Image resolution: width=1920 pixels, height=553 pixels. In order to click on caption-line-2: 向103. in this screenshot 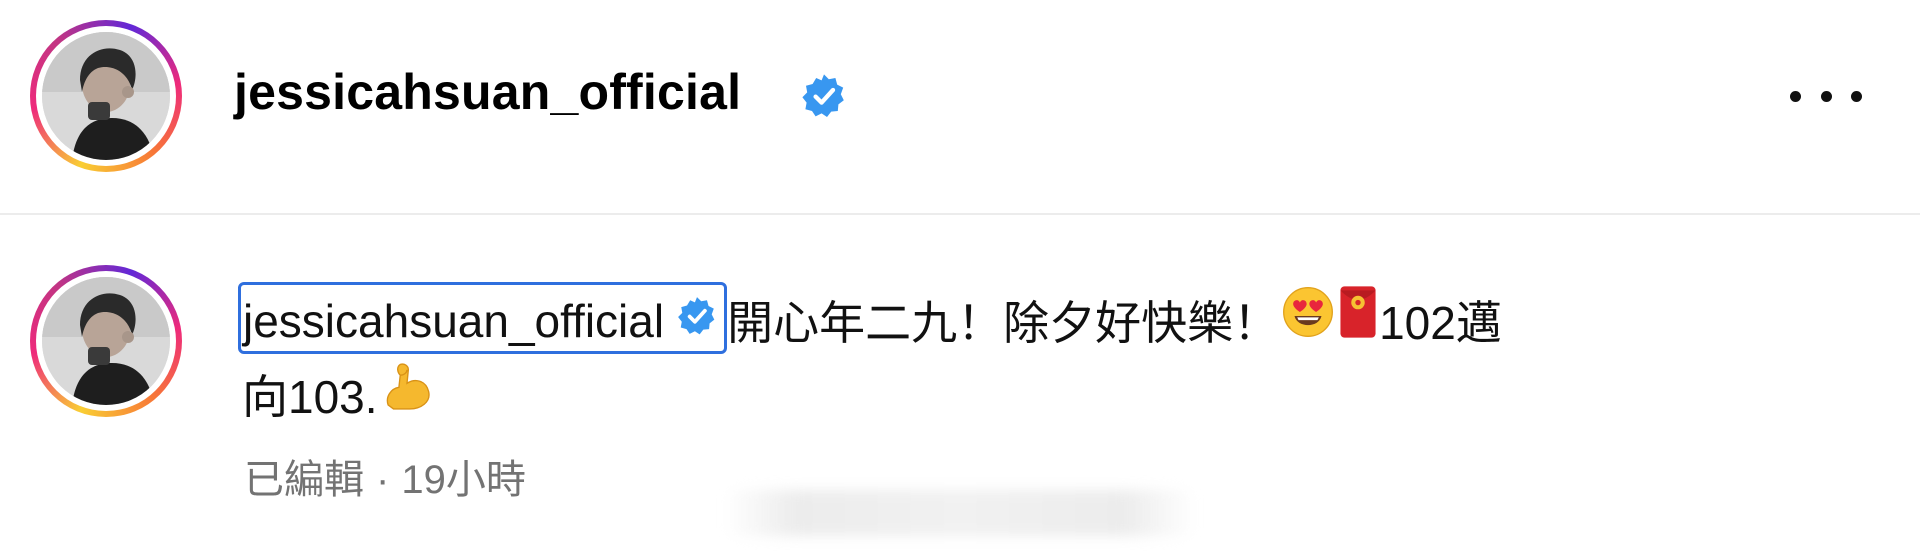, I will do `click(1022, 393)`.